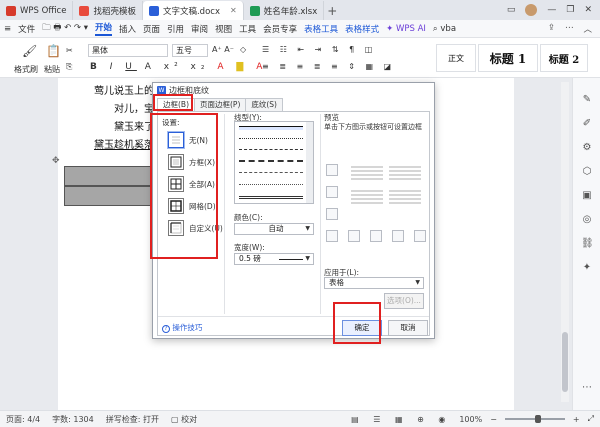 This screenshot has height=427, width=600. Describe the element at coordinates (511, 10) in the screenshot. I see `layout-icon: ▭` at that location.